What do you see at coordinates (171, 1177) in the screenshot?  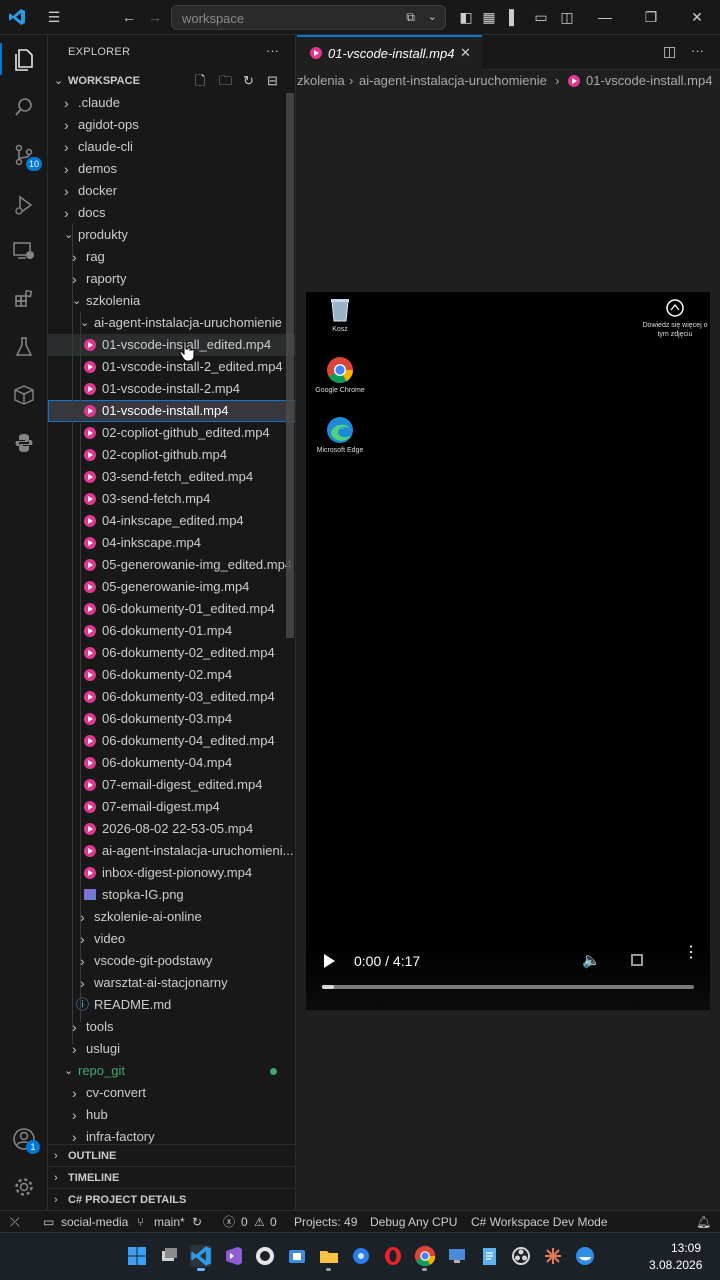 I see `timeline-section: › TIMELINE` at bounding box center [171, 1177].